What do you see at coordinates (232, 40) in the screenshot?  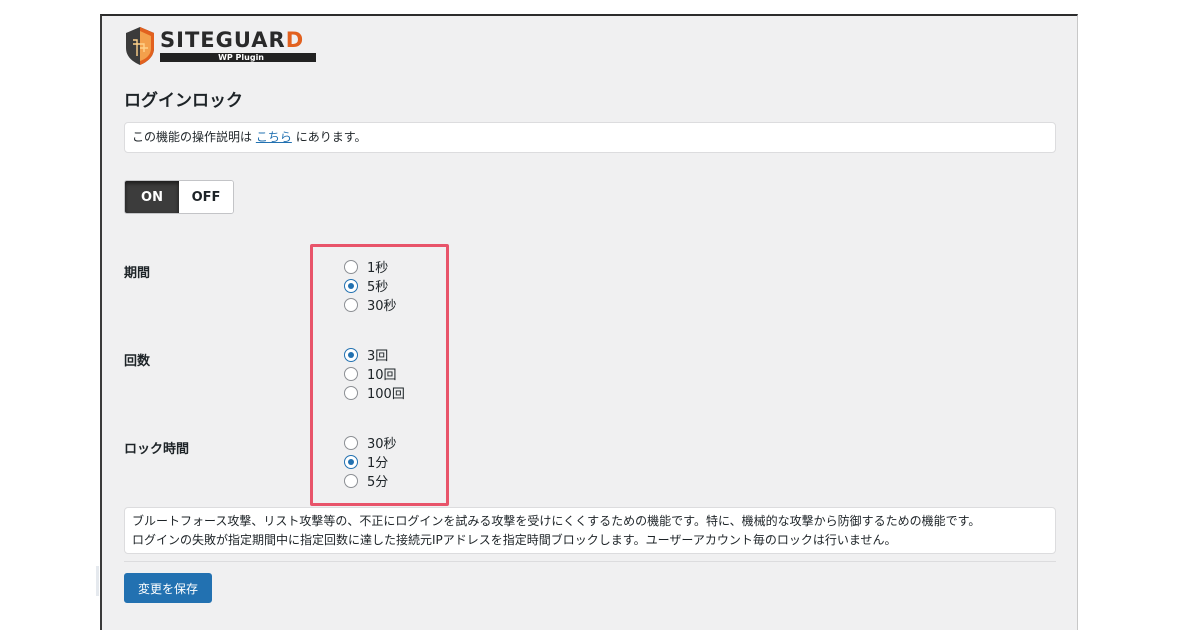 I see `logo-wordmark: SITEGUARD` at bounding box center [232, 40].